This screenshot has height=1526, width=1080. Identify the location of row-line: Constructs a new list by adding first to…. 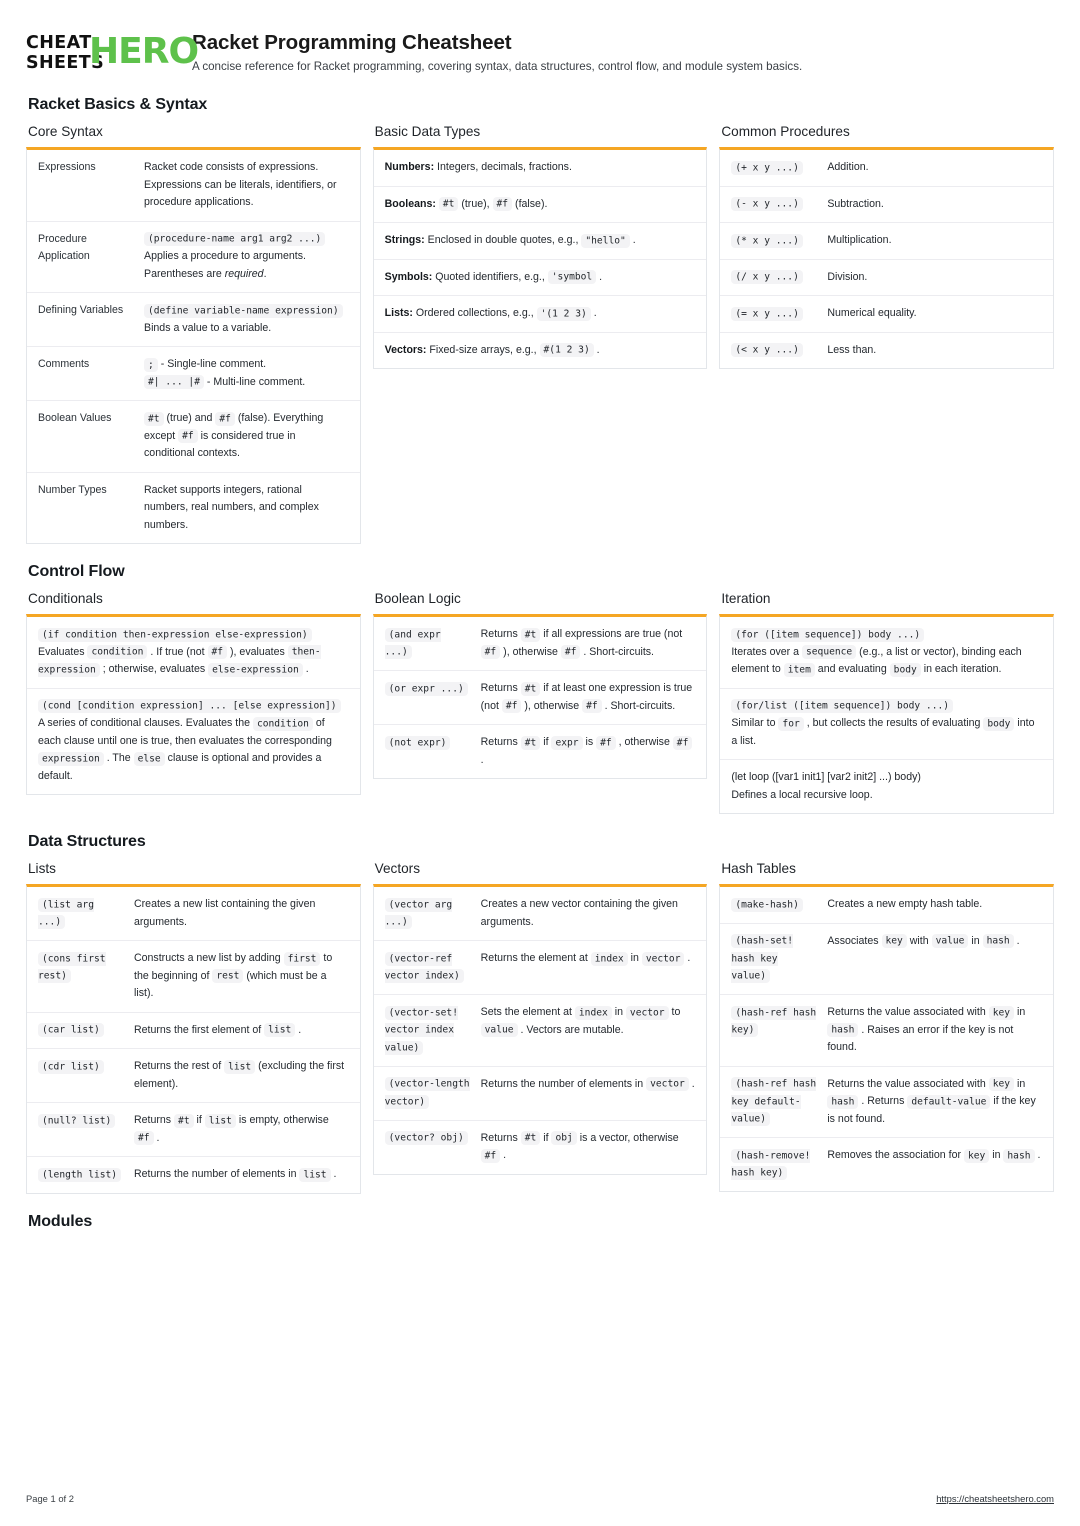
(241, 976).